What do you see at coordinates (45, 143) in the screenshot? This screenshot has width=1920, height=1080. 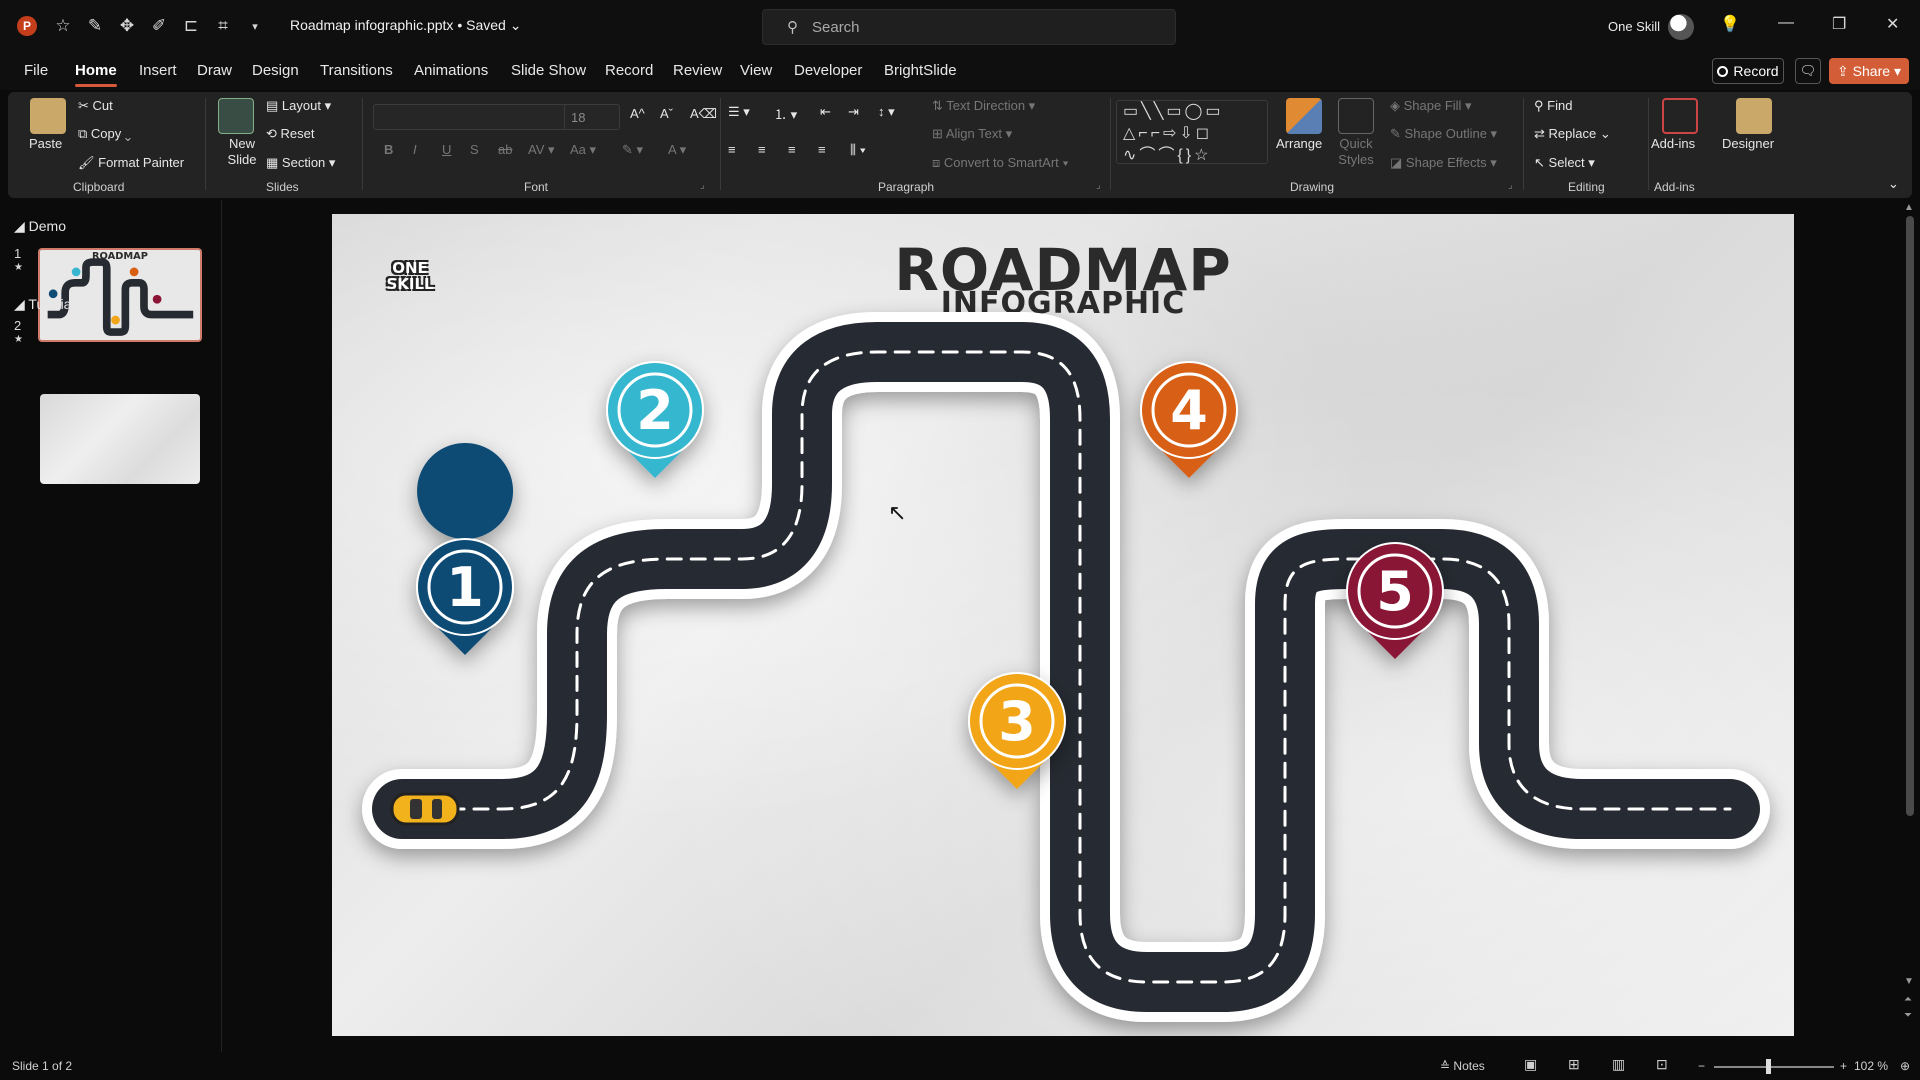 I see `paste-button: Paste` at bounding box center [45, 143].